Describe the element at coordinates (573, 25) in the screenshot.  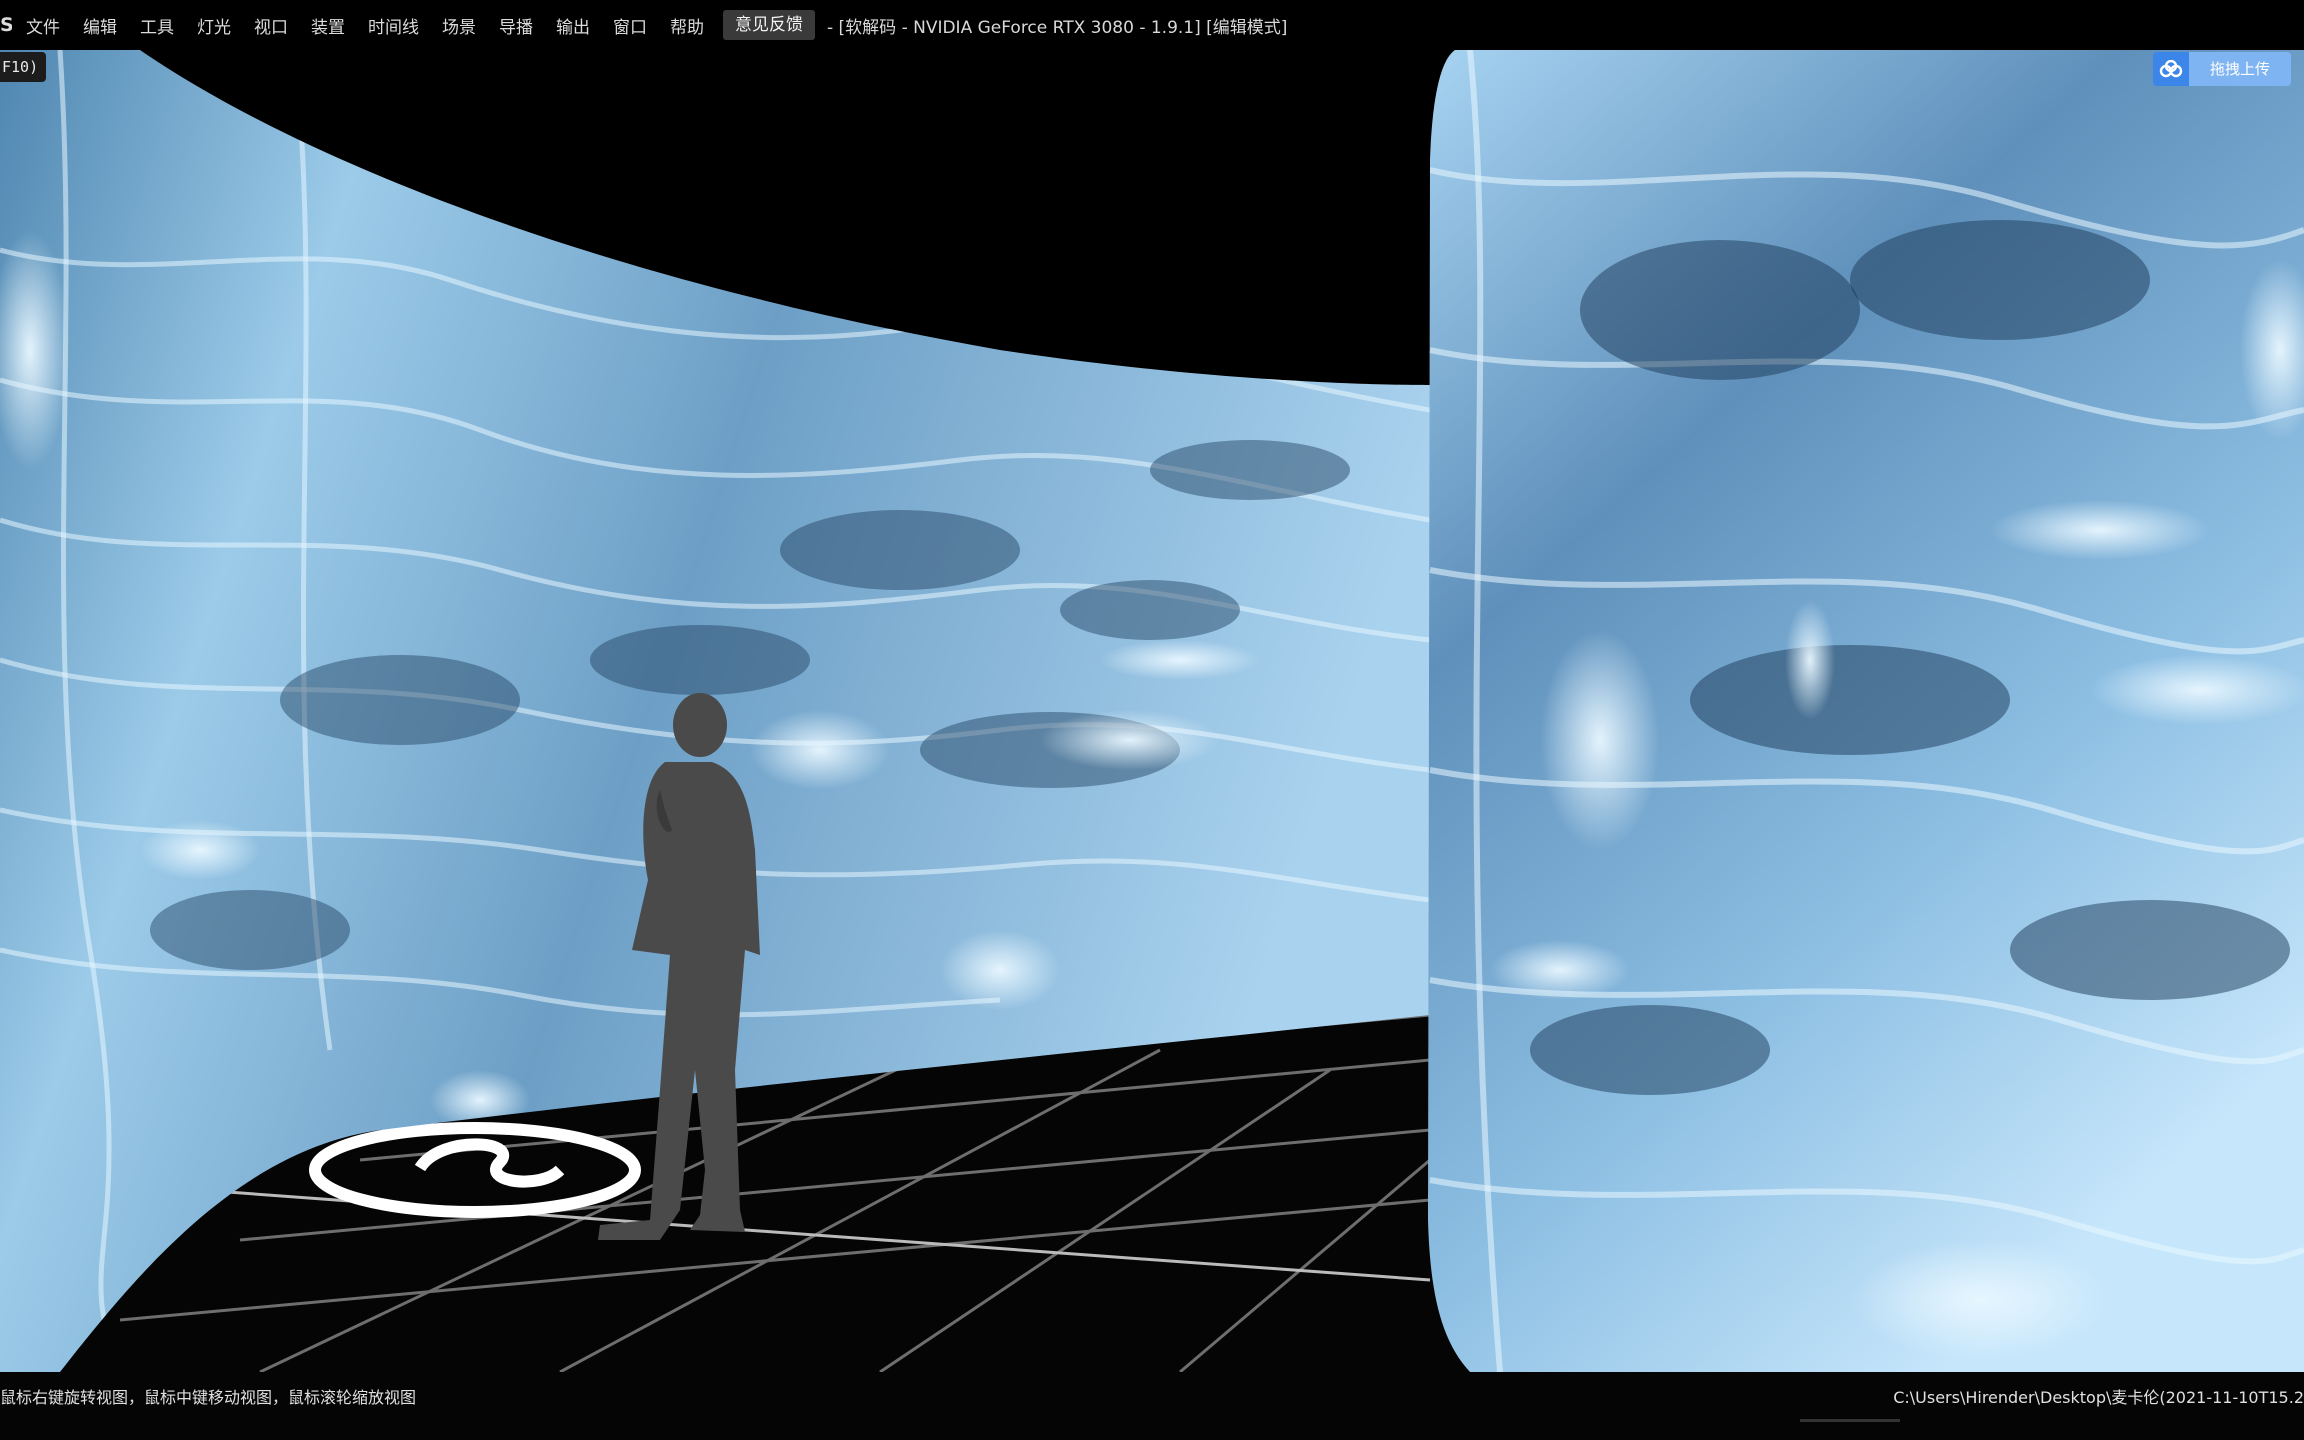
I see `menu-output: 输出` at that location.